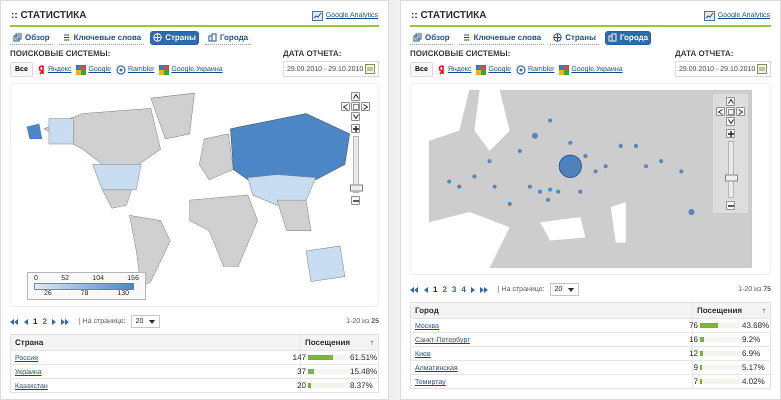  Describe the element at coordinates (155, 342) in the screenshot. I see `column-header: Страна` at that location.